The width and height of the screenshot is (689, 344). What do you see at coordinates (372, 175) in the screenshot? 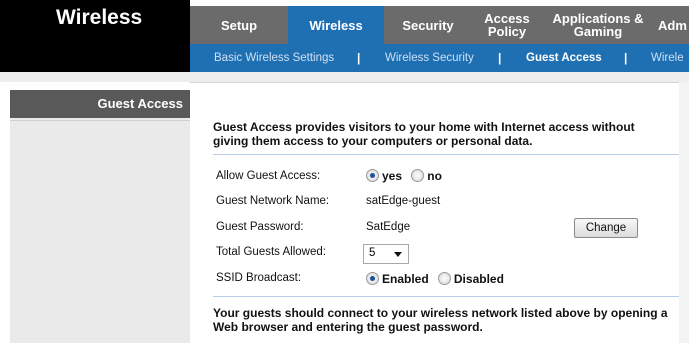
I see `allow-guest-yes-radio` at bounding box center [372, 175].